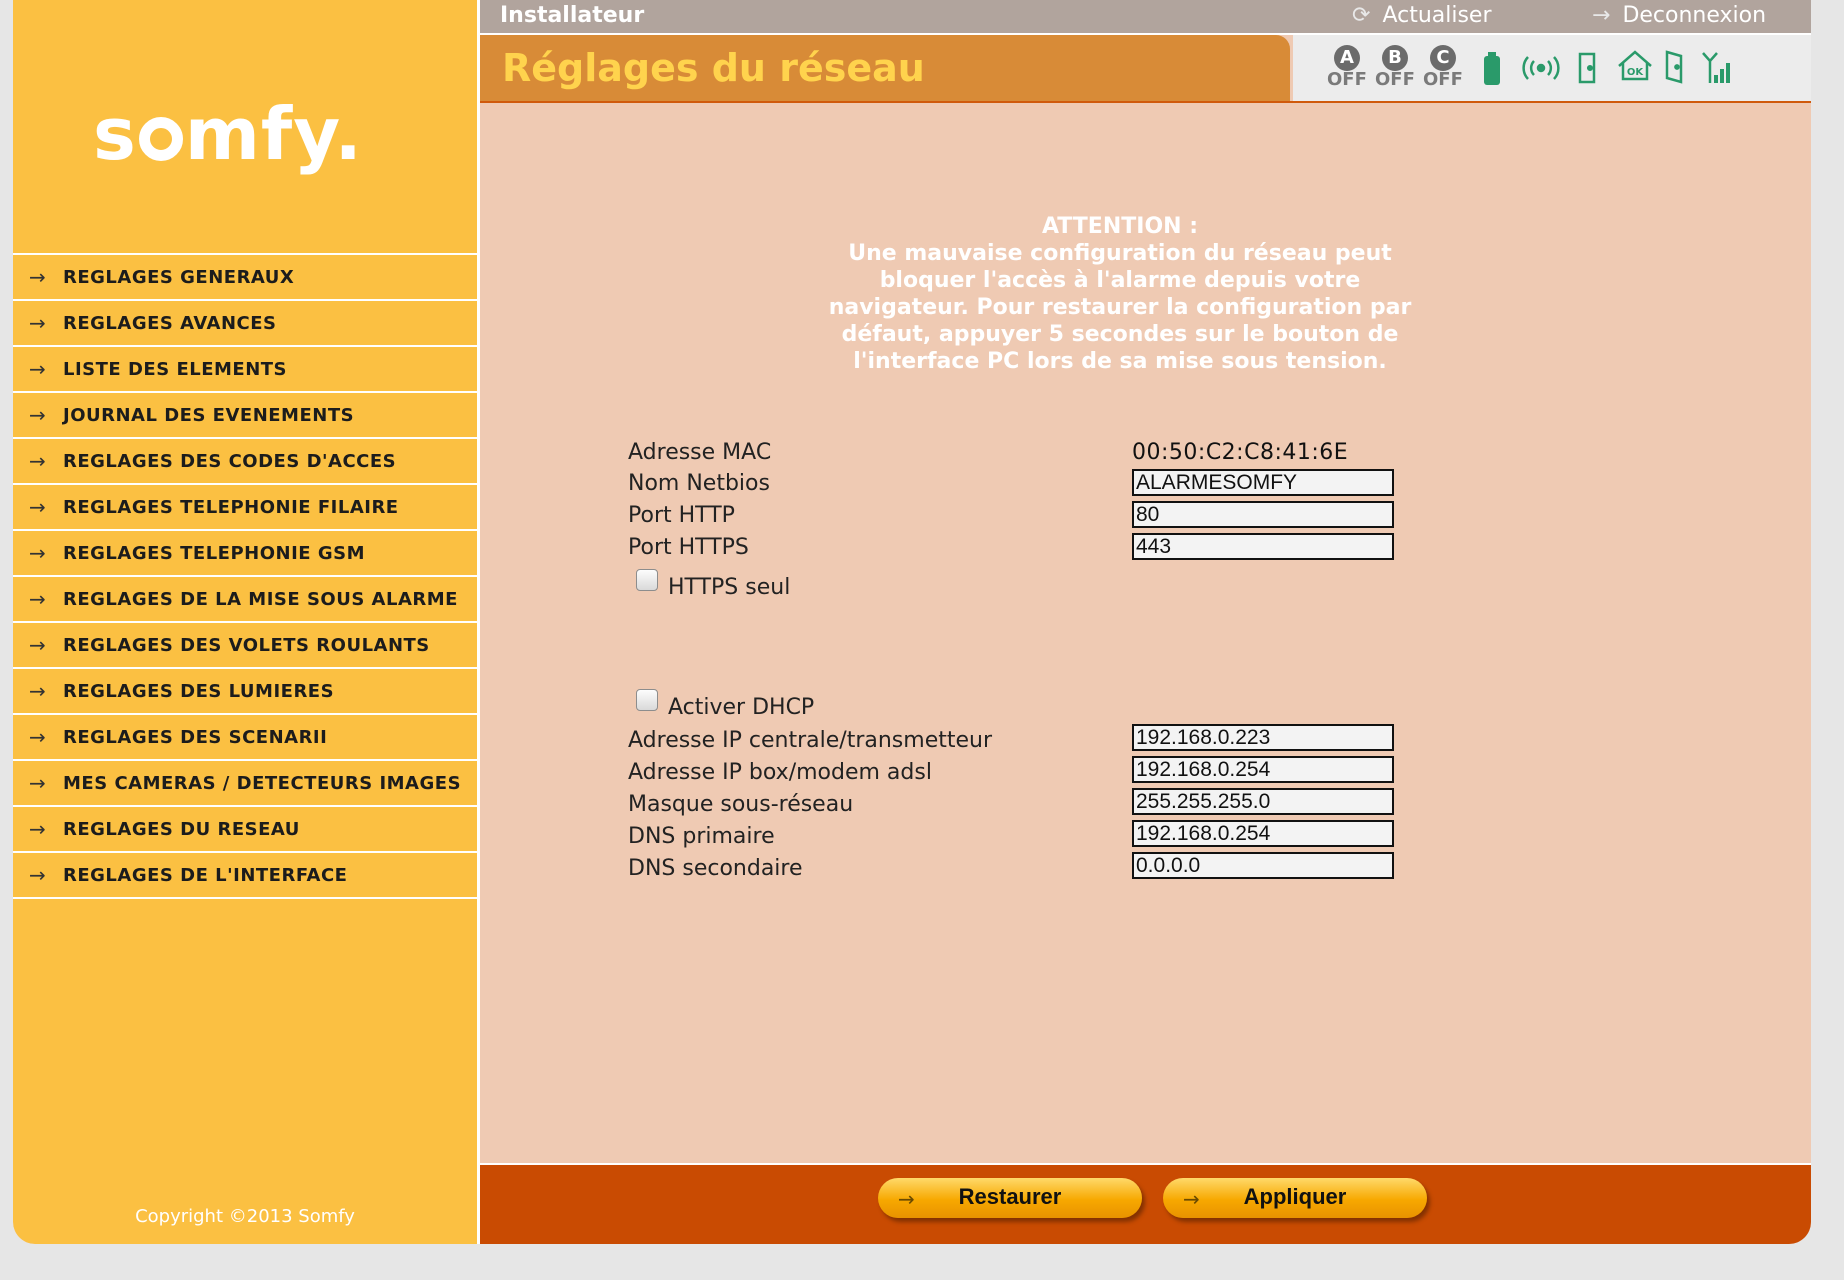  I want to click on house-ok-icon: OK, so click(1635, 65).